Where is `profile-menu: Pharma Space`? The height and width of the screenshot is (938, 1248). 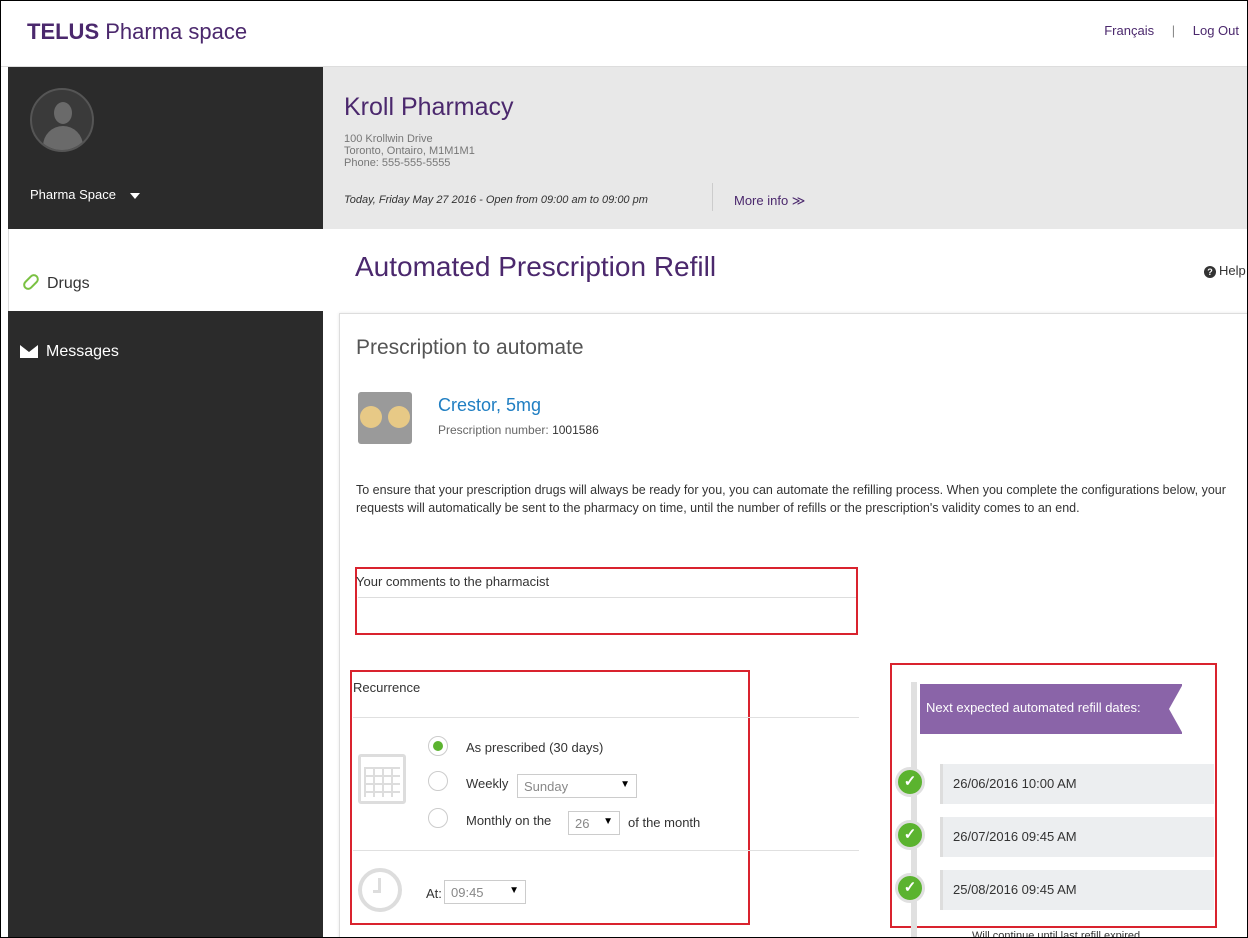
profile-menu: Pharma Space is located at coordinates (85, 194).